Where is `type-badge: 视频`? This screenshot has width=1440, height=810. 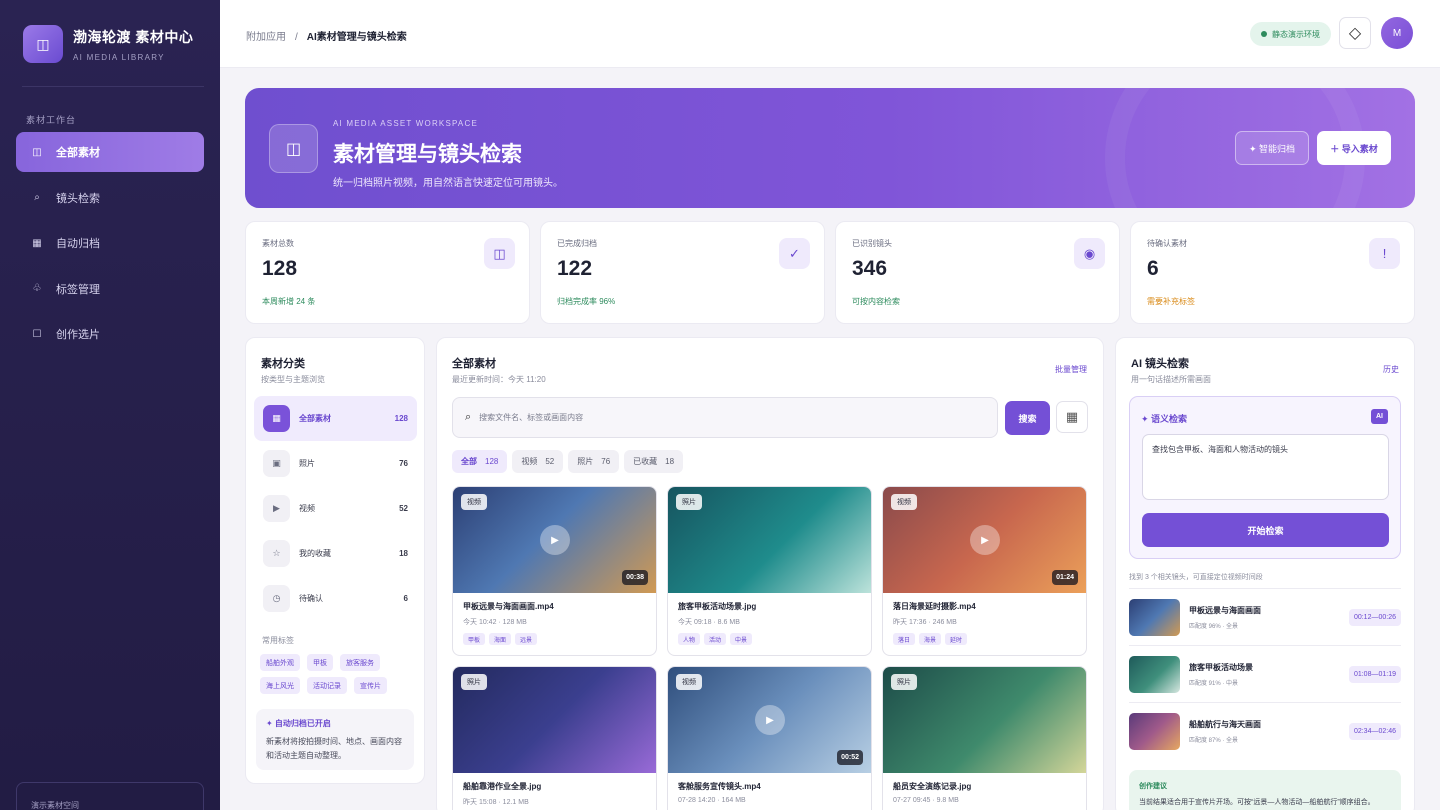
type-badge: 视频 is located at coordinates (689, 682).